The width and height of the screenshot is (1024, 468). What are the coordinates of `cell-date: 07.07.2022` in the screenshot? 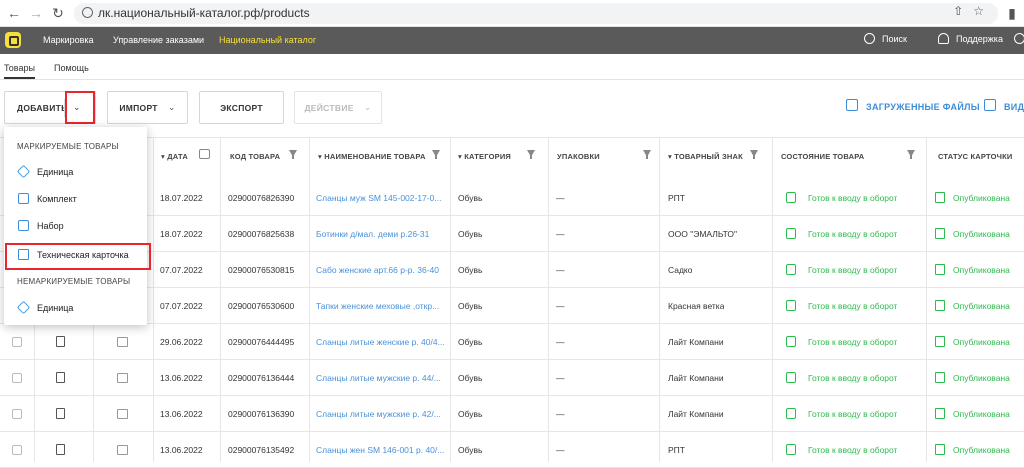 It's located at (181, 270).